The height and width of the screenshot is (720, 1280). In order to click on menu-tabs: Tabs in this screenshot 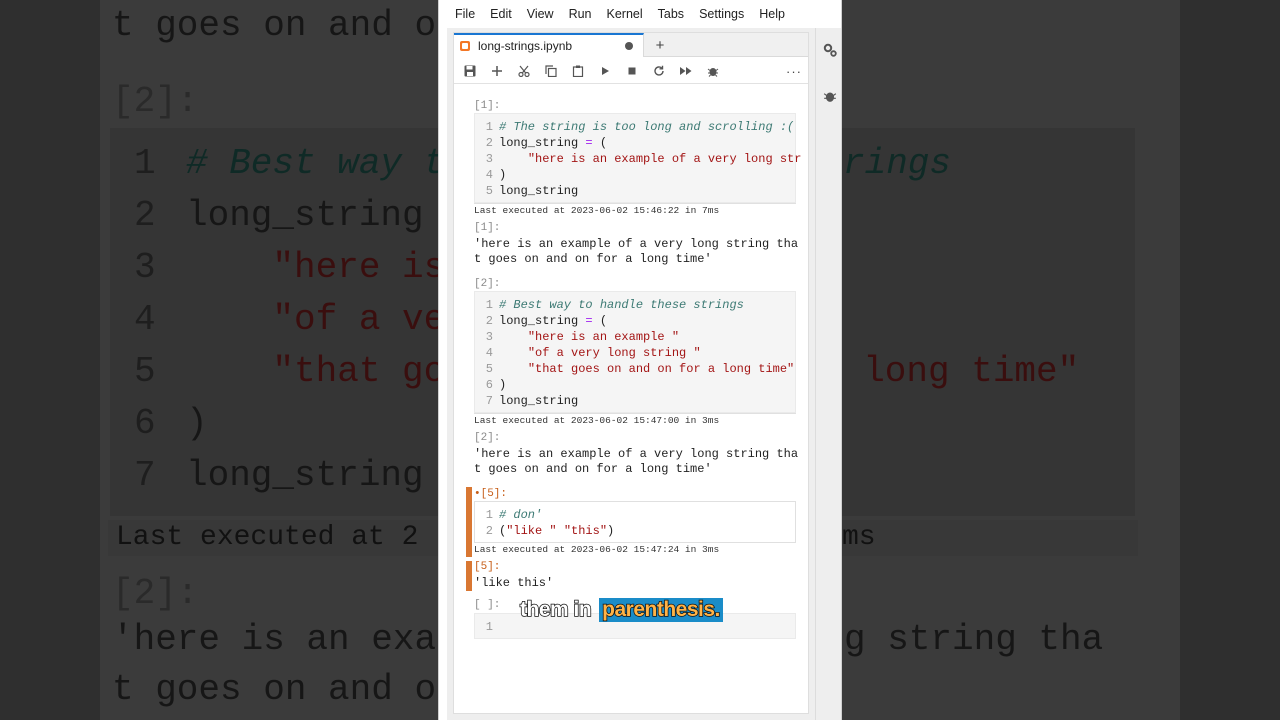, I will do `click(671, 14)`.